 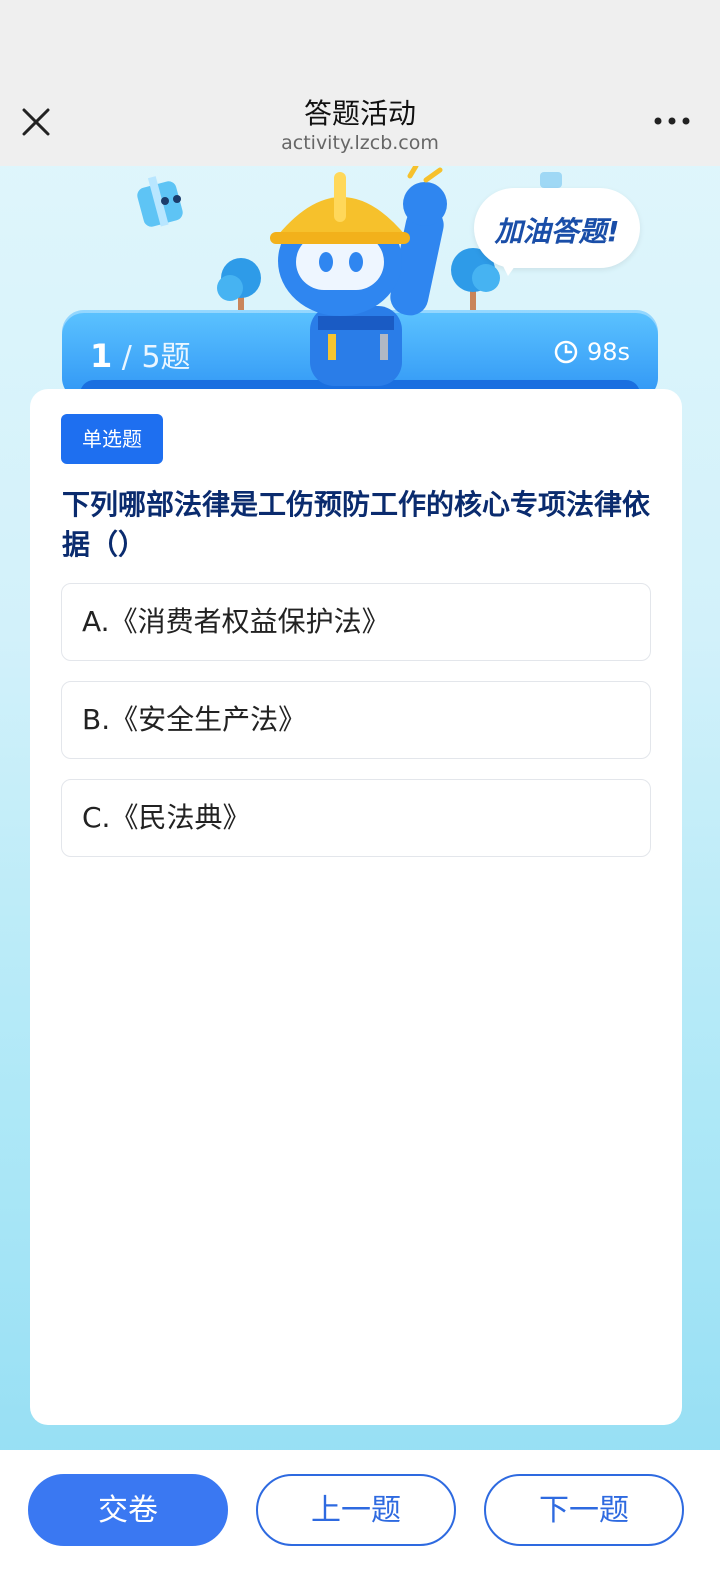 I want to click on nav-bar: 答题活动 activity.lzcb.com, so click(x=360, y=125).